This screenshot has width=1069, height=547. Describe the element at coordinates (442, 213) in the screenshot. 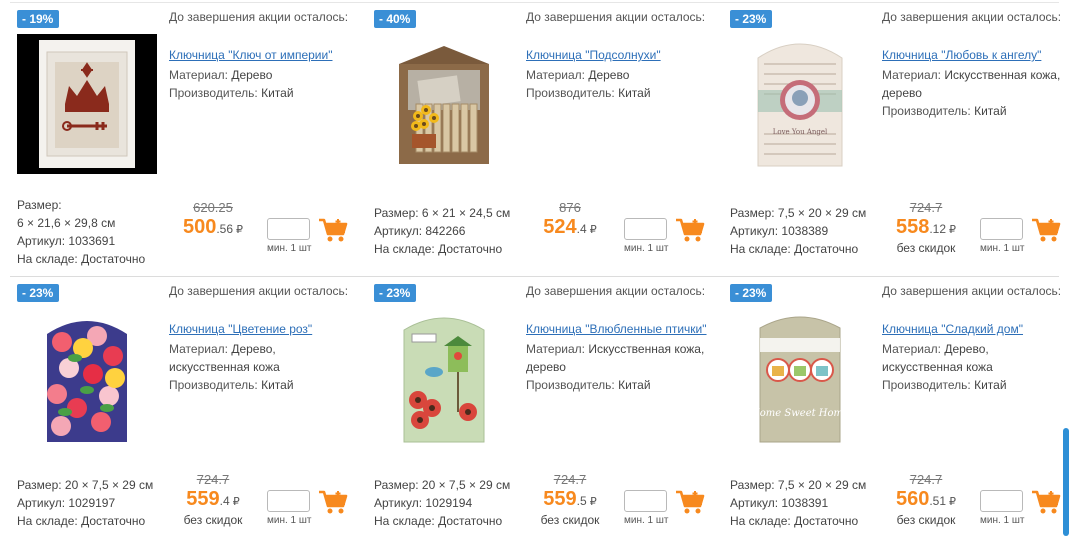

I see `size-line: Размер: 6 × 21 × 24,5 см` at that location.